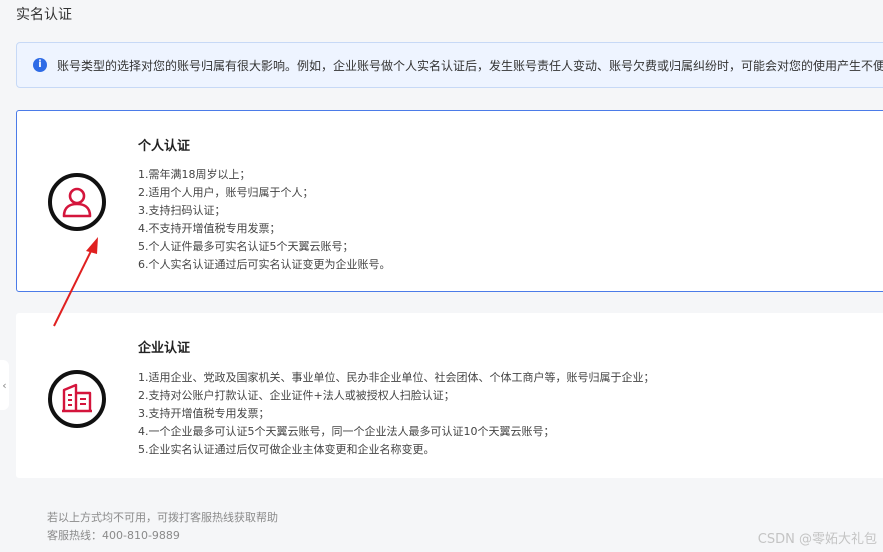  I want to click on page-title: 实名认证, so click(44, 15).